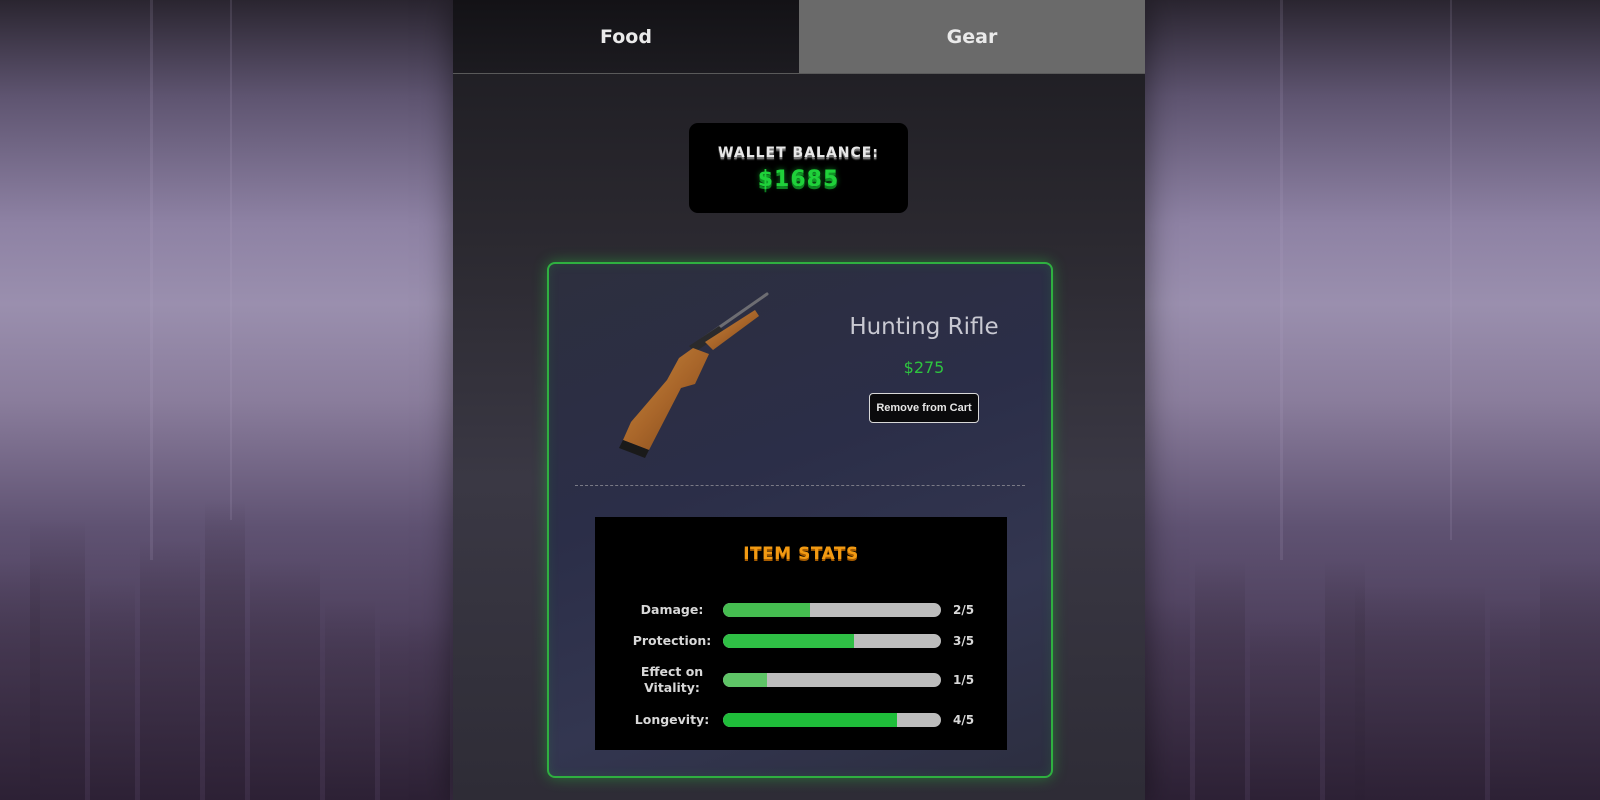 The image size is (1600, 800). I want to click on stat-row-longevity: Longevity: 4/5, so click(801, 720).